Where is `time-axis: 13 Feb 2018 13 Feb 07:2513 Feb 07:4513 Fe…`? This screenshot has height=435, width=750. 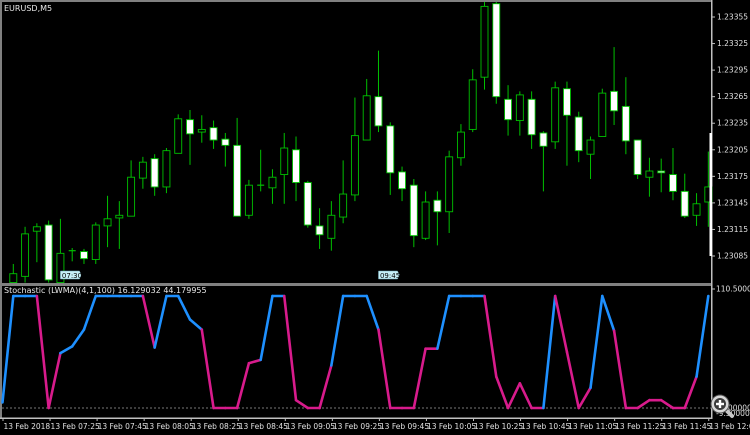 time-axis: 13 Feb 2018 13 Feb 07:2513 Feb 07:4513 Fe… is located at coordinates (376, 424).